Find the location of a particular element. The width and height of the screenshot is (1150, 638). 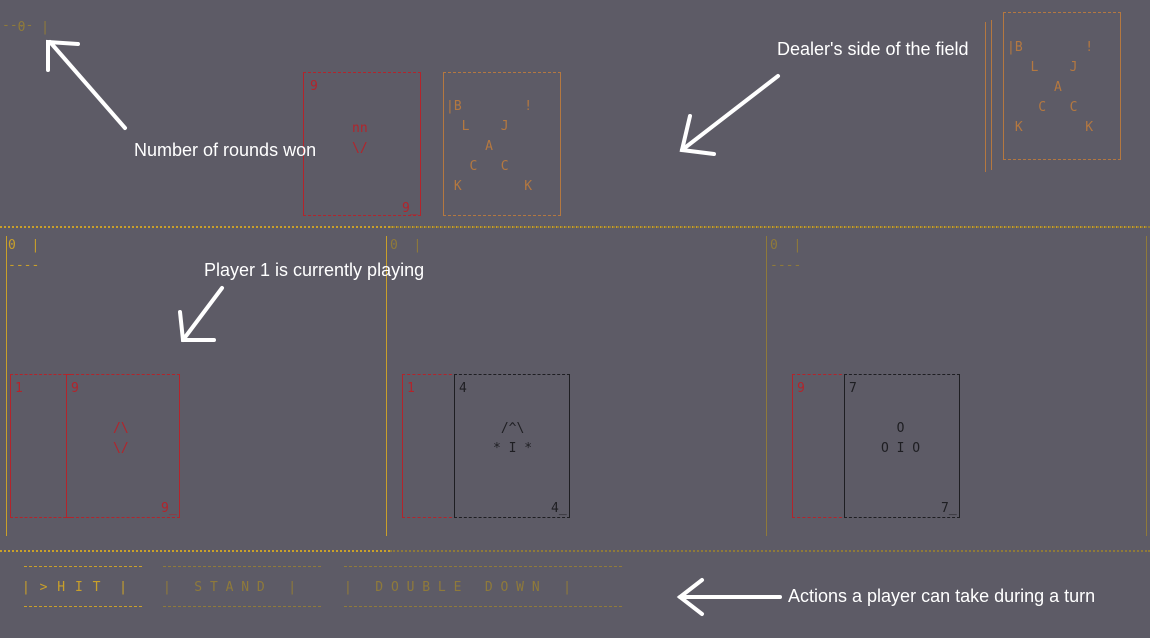

arrow-dealer-icon is located at coordinates (729, 115).